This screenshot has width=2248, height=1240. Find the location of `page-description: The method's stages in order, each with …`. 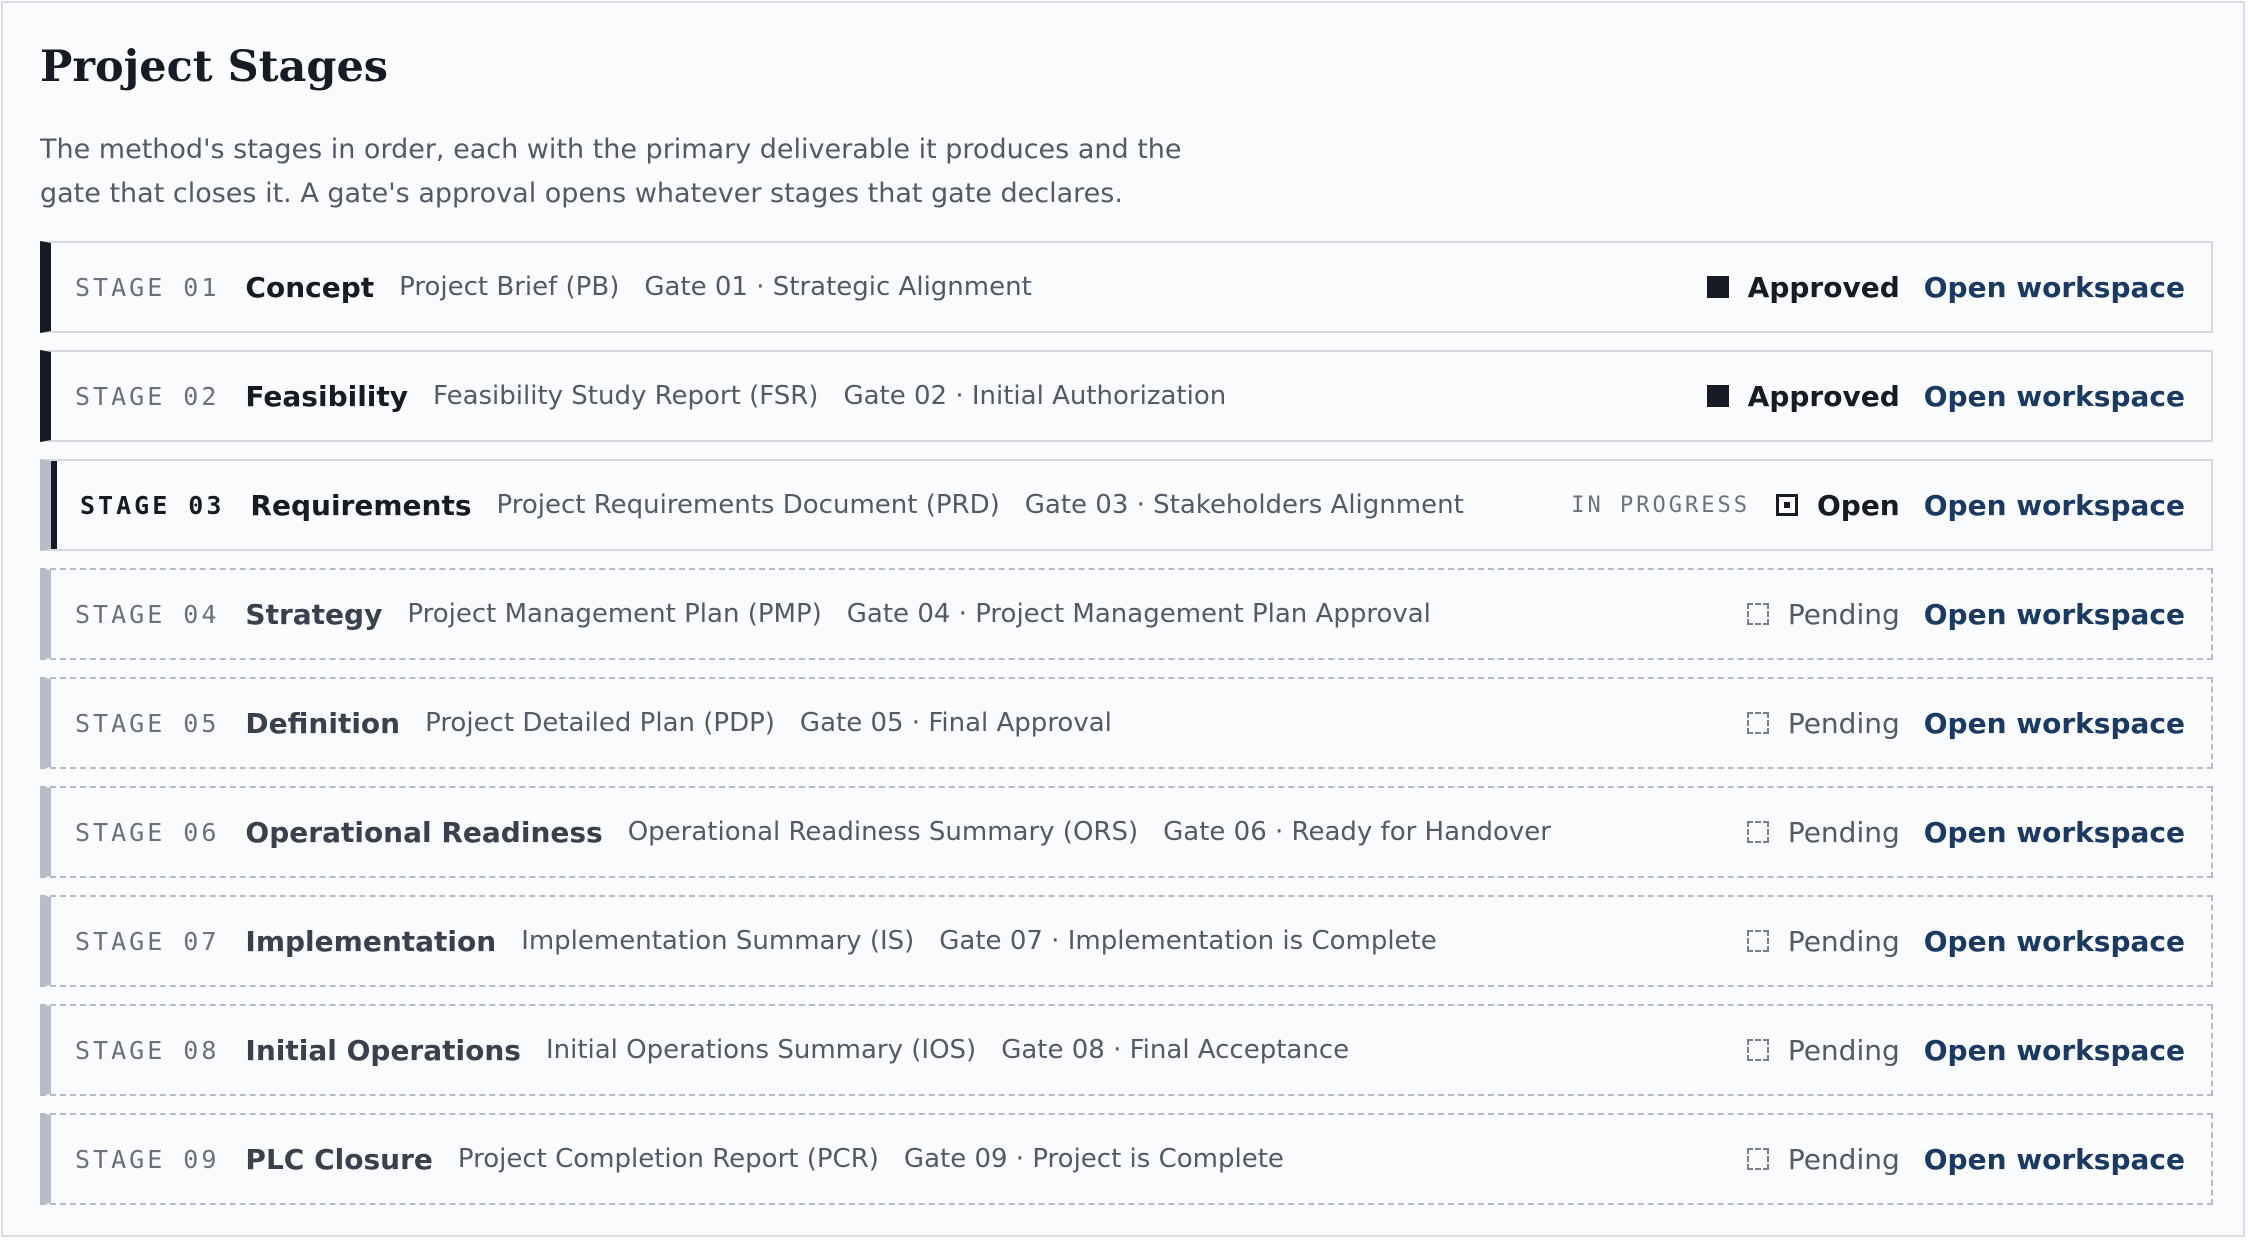

page-description: The method's stages in order, each with … is located at coordinates (611, 171).